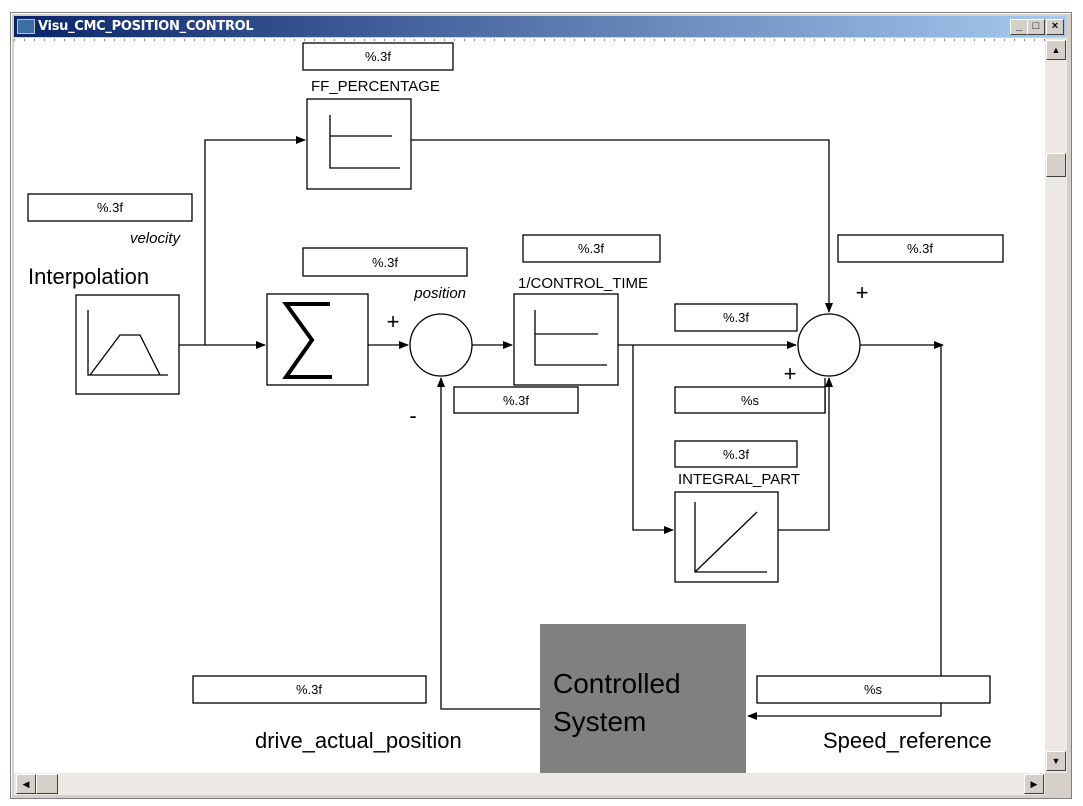  What do you see at coordinates (599, 721) in the screenshot?
I see `controlled-system-line2: System` at bounding box center [599, 721].